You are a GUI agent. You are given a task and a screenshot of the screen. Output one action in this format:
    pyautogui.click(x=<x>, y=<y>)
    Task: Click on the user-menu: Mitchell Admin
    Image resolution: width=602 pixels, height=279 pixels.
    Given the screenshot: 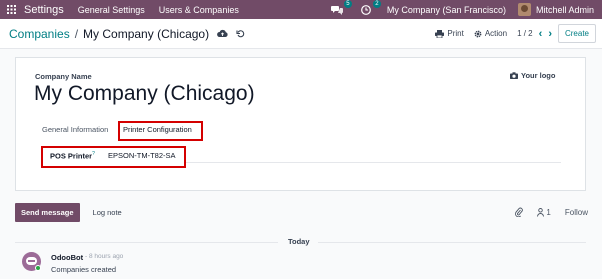 What is the action you would take?
    pyautogui.click(x=565, y=10)
    